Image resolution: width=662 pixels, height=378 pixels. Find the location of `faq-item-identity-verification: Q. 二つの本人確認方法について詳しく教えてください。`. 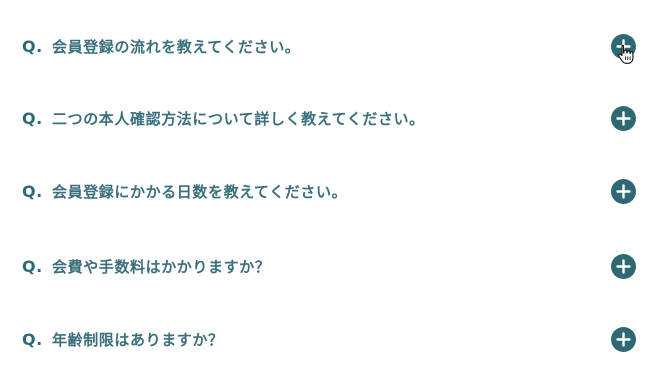

faq-item-identity-verification: Q. 二つの本人確認方法について詳しく教えてください。 is located at coordinates (331, 118).